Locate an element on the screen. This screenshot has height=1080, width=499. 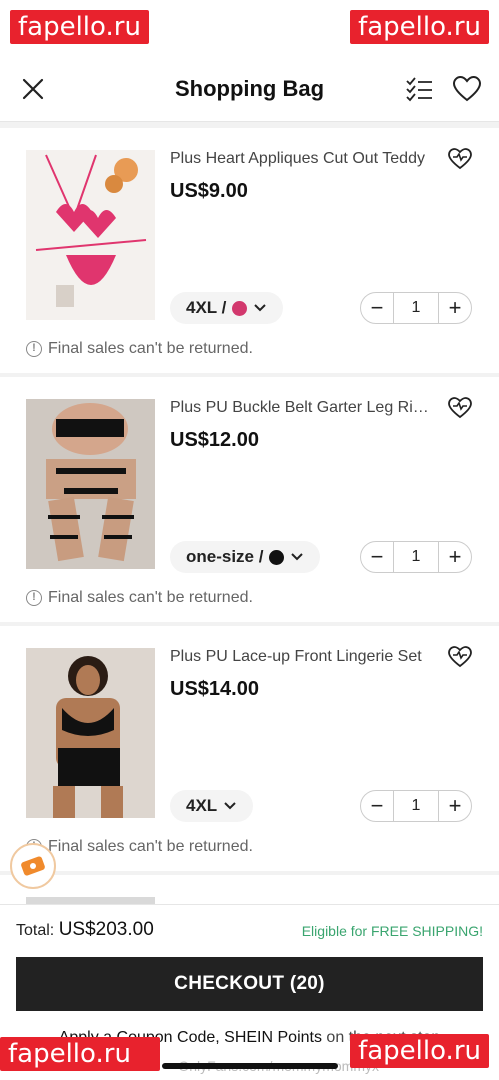
product-price: US$9.00 is located at coordinates (209, 191).